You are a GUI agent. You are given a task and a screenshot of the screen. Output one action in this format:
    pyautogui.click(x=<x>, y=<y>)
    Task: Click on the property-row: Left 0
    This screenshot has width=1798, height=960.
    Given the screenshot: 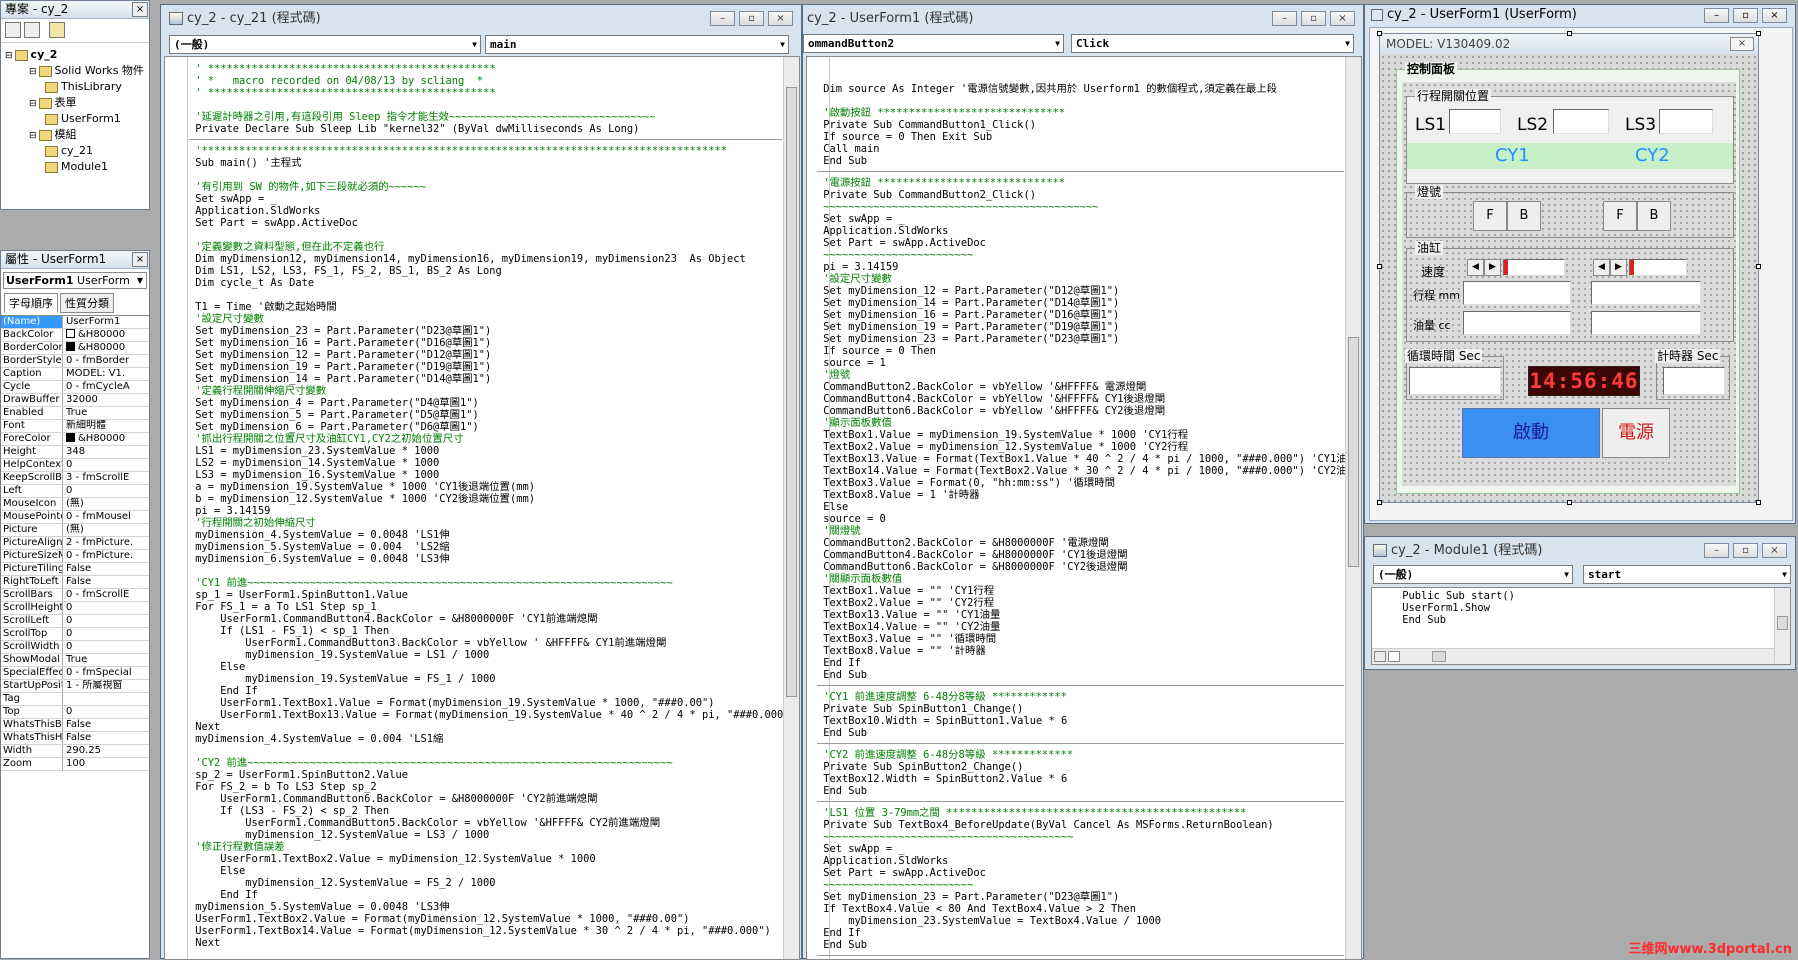 What is the action you would take?
    pyautogui.click(x=75, y=491)
    